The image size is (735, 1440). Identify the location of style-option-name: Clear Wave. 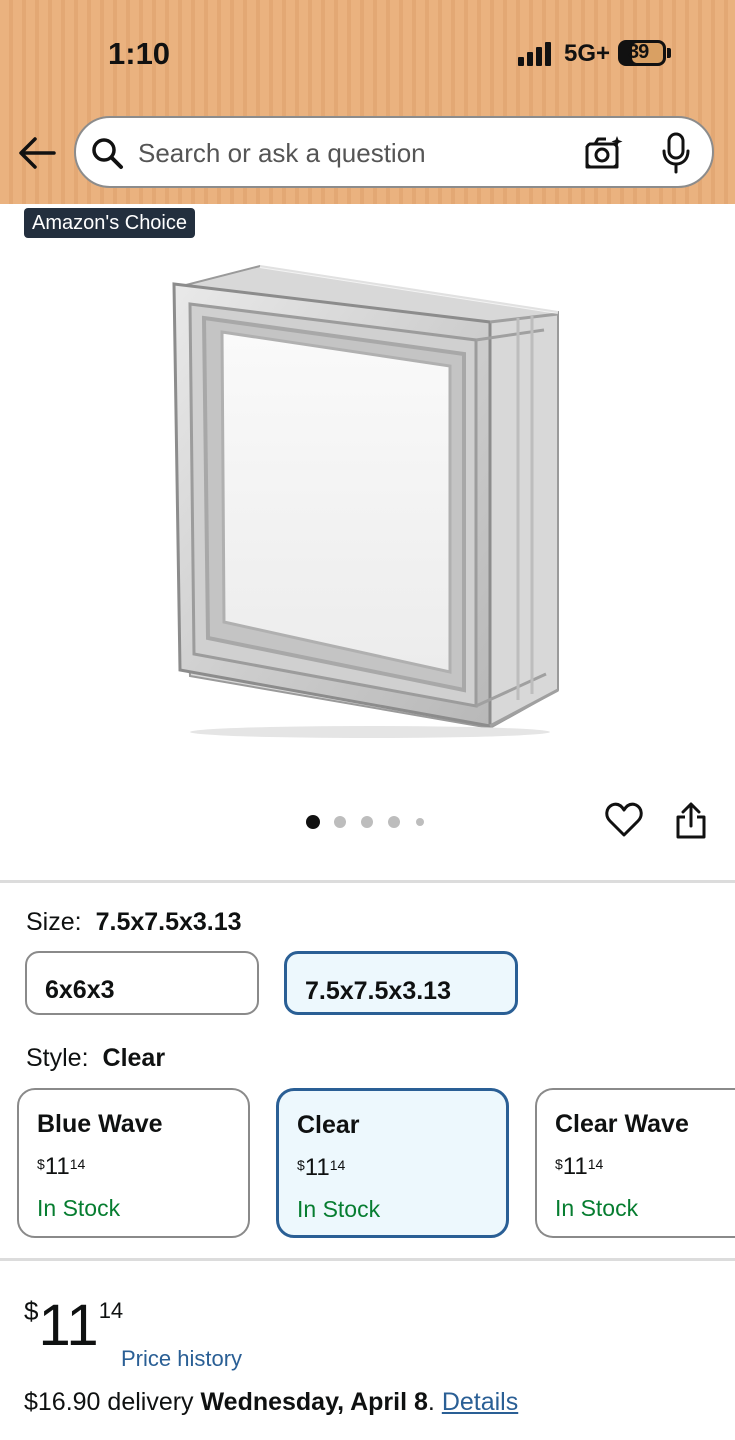
(622, 1124).